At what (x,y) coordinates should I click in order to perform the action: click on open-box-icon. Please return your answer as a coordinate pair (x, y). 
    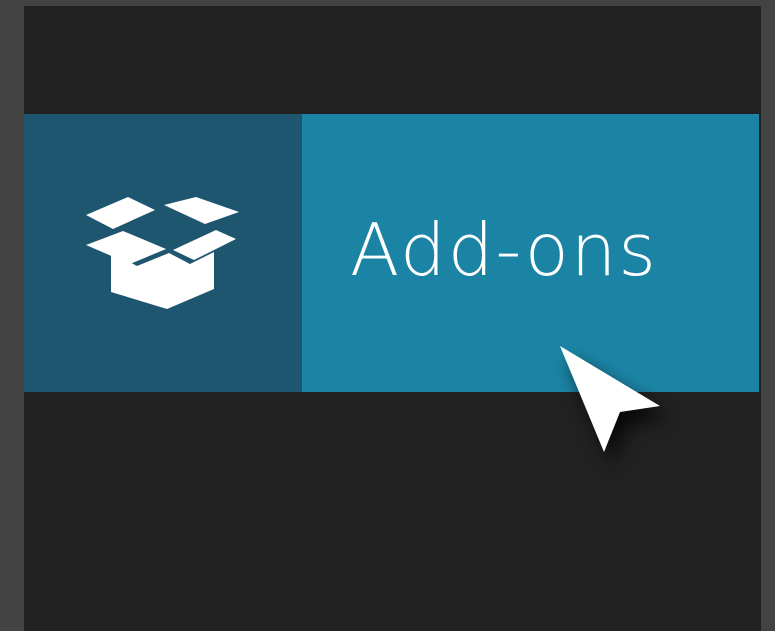
    Looking at the image, I should click on (162, 253).